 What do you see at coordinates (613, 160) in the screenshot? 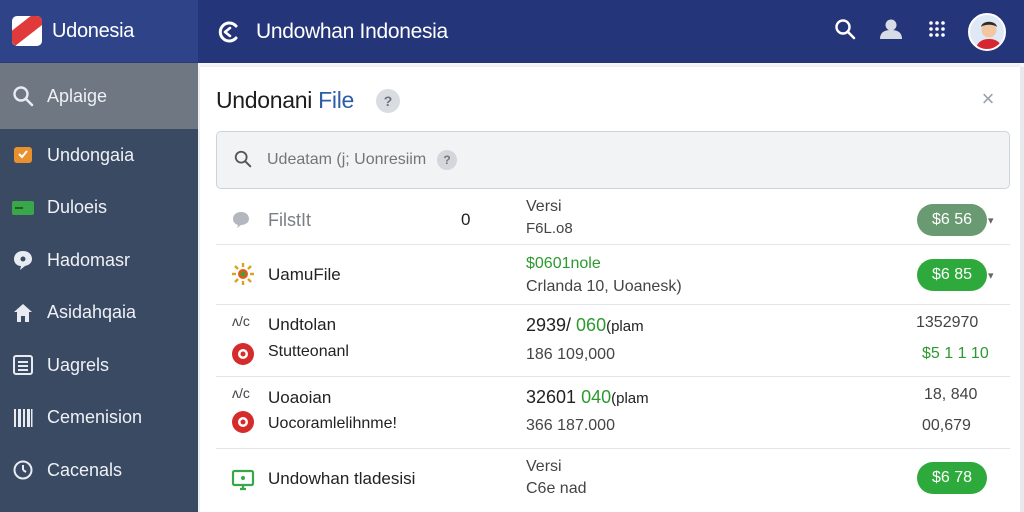
I see `search-bar: ?` at bounding box center [613, 160].